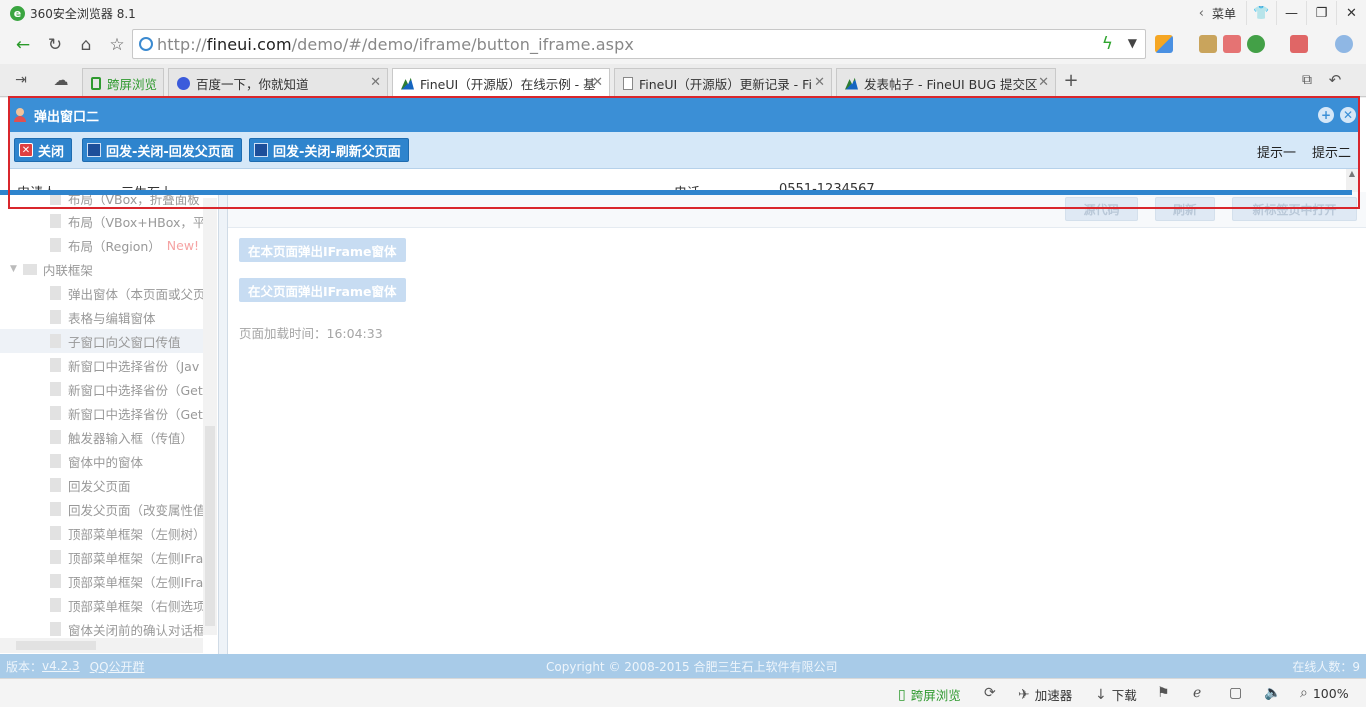 Image resolution: width=1366 pixels, height=707 pixels. Describe the element at coordinates (1223, 13) in the screenshot. I see `menu-label: 菜单` at that location.